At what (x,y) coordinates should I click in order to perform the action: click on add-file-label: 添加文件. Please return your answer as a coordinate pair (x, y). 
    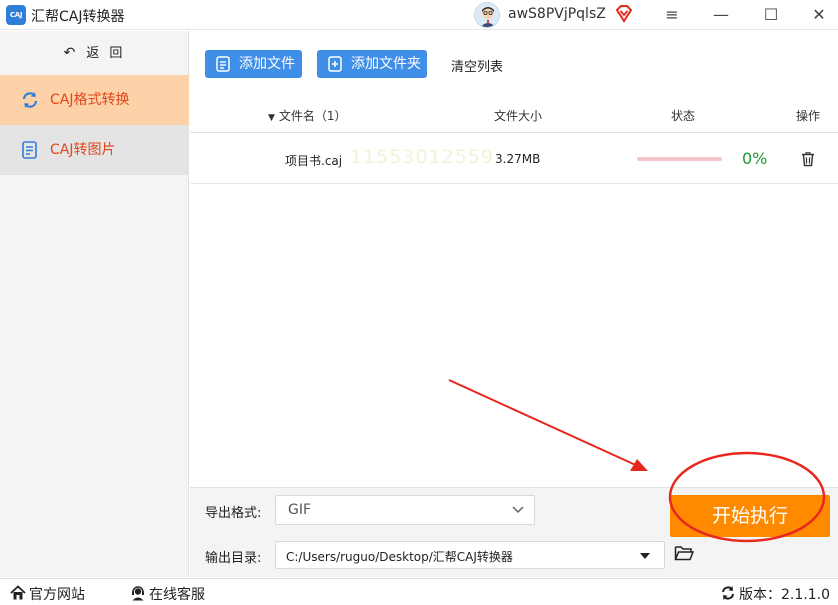
    Looking at the image, I should click on (267, 64).